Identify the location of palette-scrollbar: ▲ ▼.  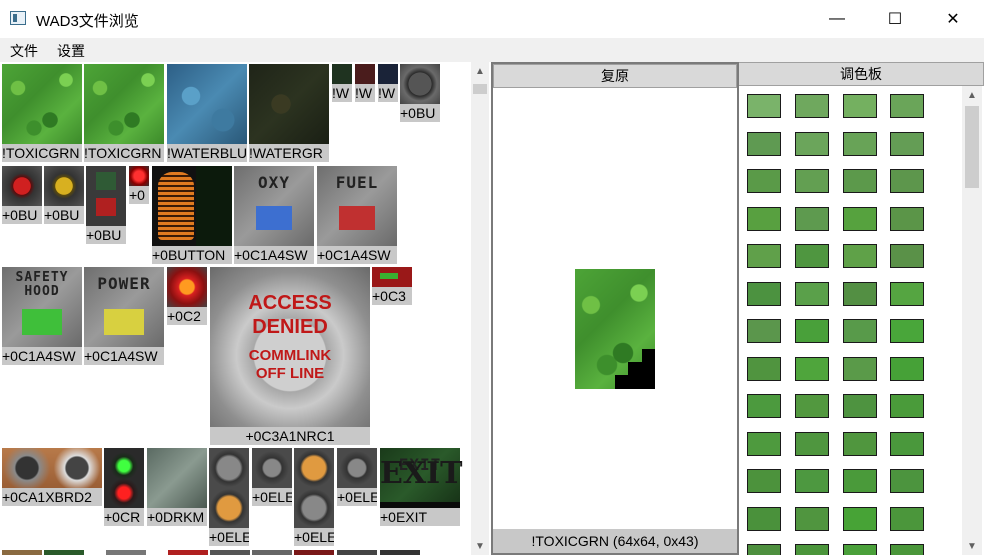
(972, 320).